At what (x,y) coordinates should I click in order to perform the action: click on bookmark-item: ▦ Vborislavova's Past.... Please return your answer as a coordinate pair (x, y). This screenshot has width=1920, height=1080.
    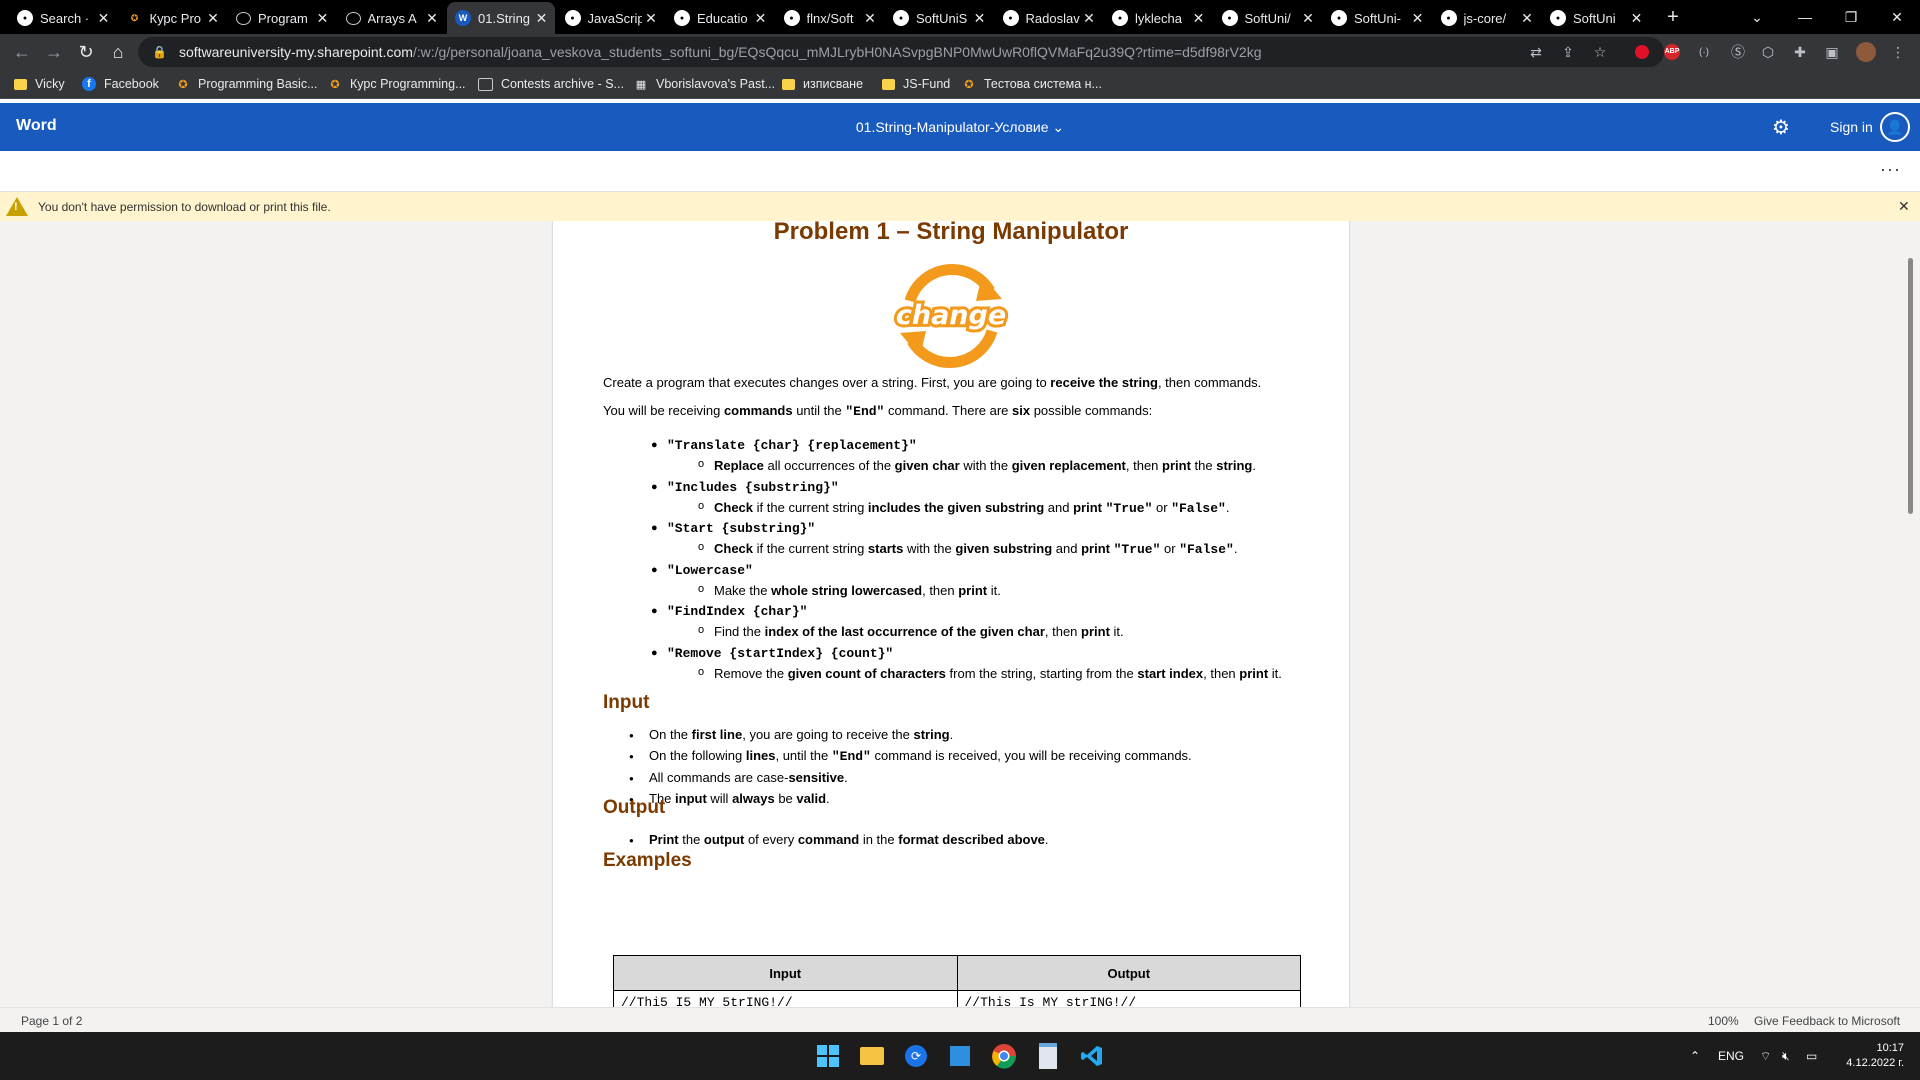
    Looking at the image, I should click on (704, 84).